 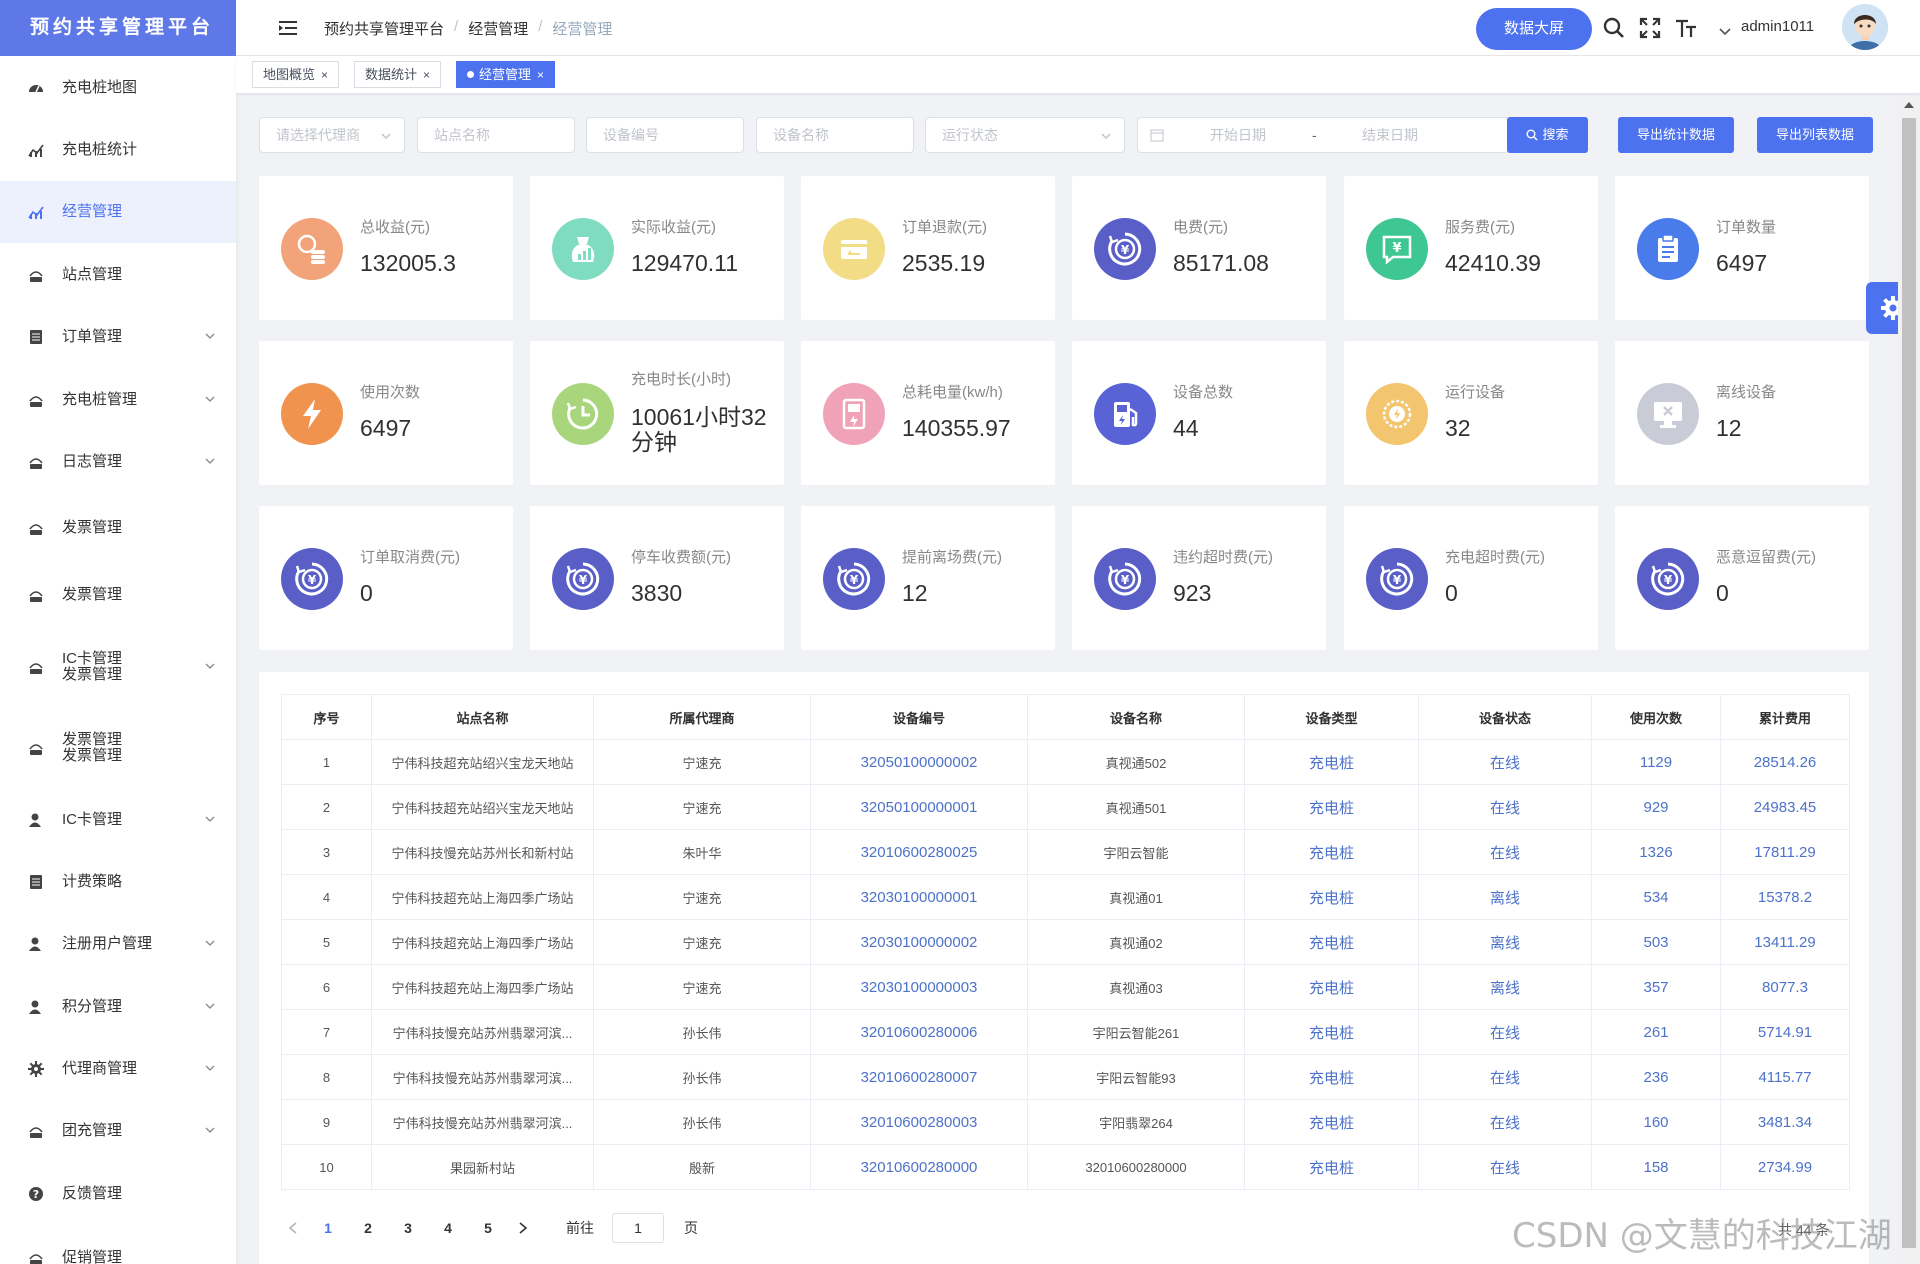 I want to click on sidebar-item: 团充管理, so click(x=118, y=1131).